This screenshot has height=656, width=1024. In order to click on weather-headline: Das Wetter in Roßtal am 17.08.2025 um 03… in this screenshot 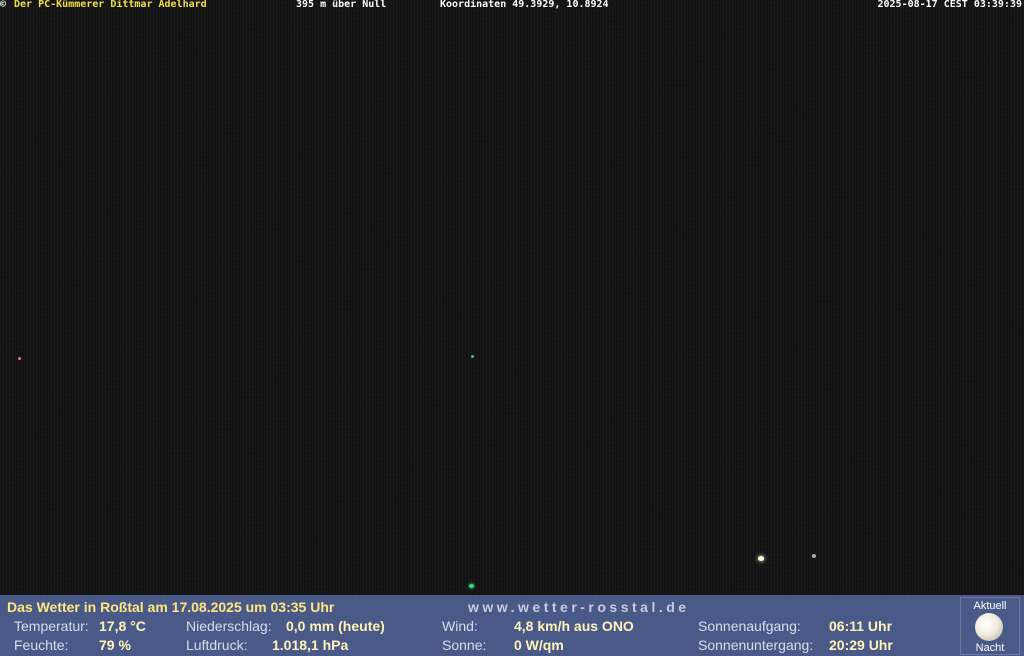, I will do `click(171, 607)`.